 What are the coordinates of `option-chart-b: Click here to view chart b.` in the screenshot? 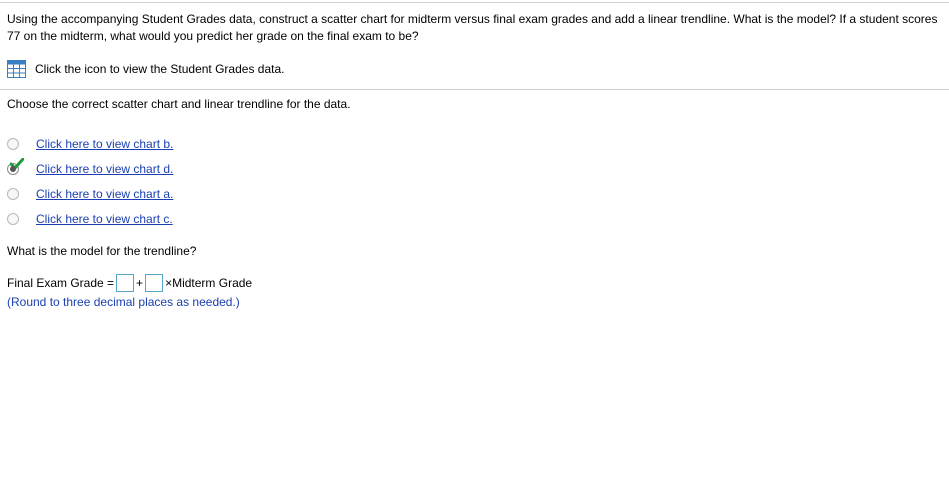 It's located at (90, 144).